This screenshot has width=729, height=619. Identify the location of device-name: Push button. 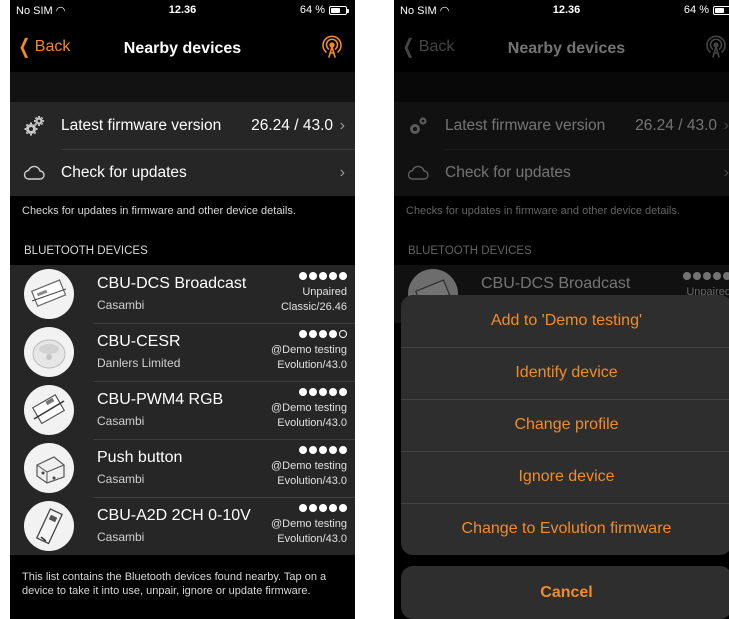
(140, 457).